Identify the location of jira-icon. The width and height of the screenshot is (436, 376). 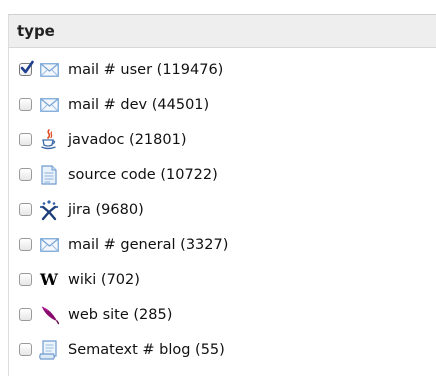
(49, 210).